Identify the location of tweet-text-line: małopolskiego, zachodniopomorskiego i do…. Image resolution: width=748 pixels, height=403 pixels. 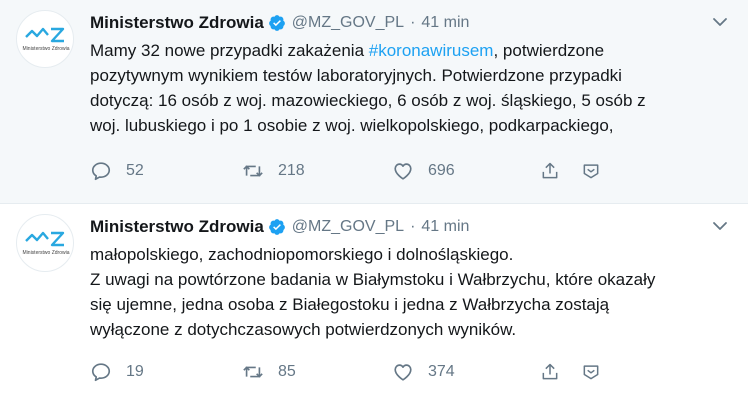
(302, 254).